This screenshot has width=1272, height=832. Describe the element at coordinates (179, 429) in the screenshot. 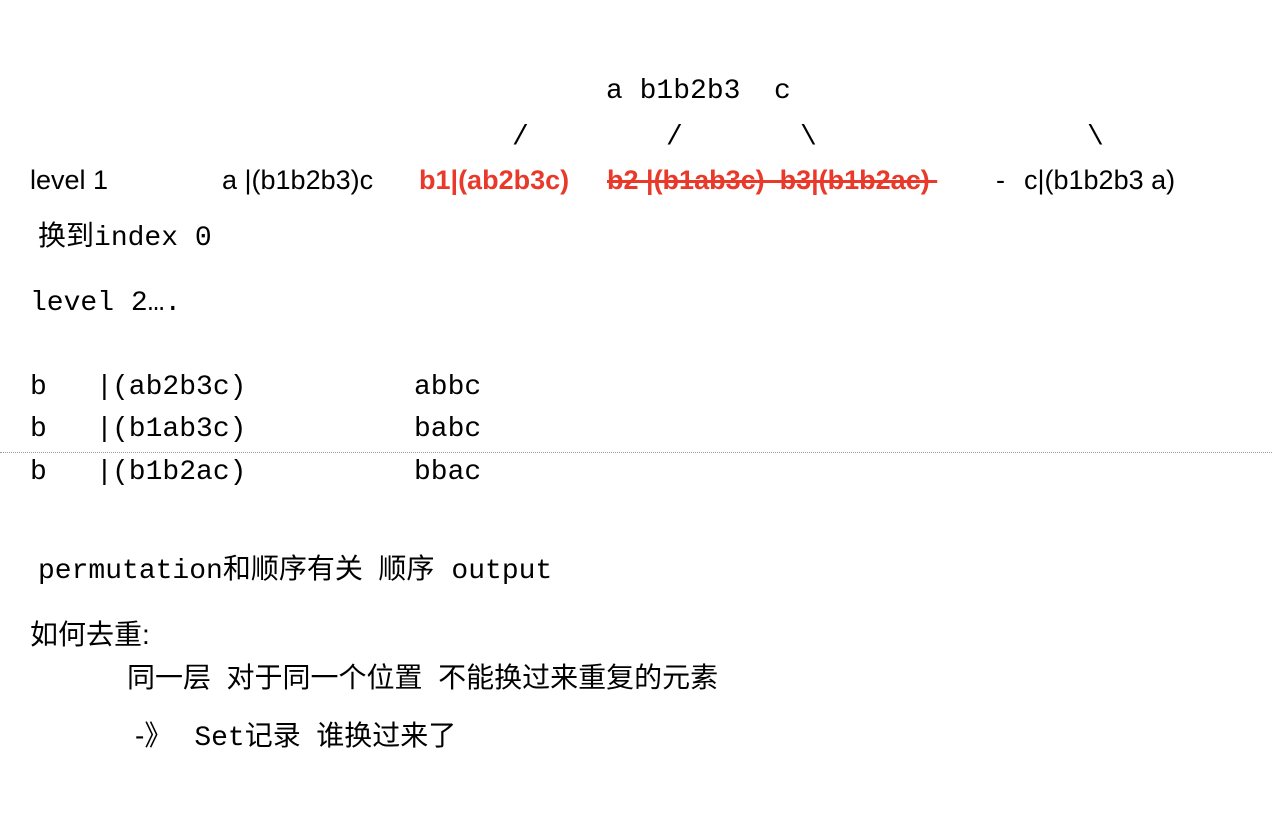

I see `row-2-paren: (b1ab3c)` at that location.